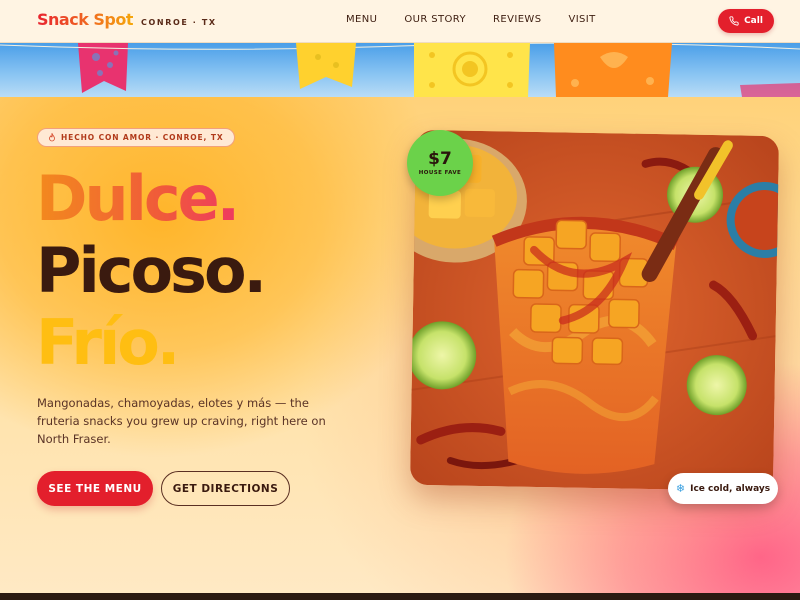 The image size is (800, 600). I want to click on brand-logo: Snack Spot, so click(85, 19).